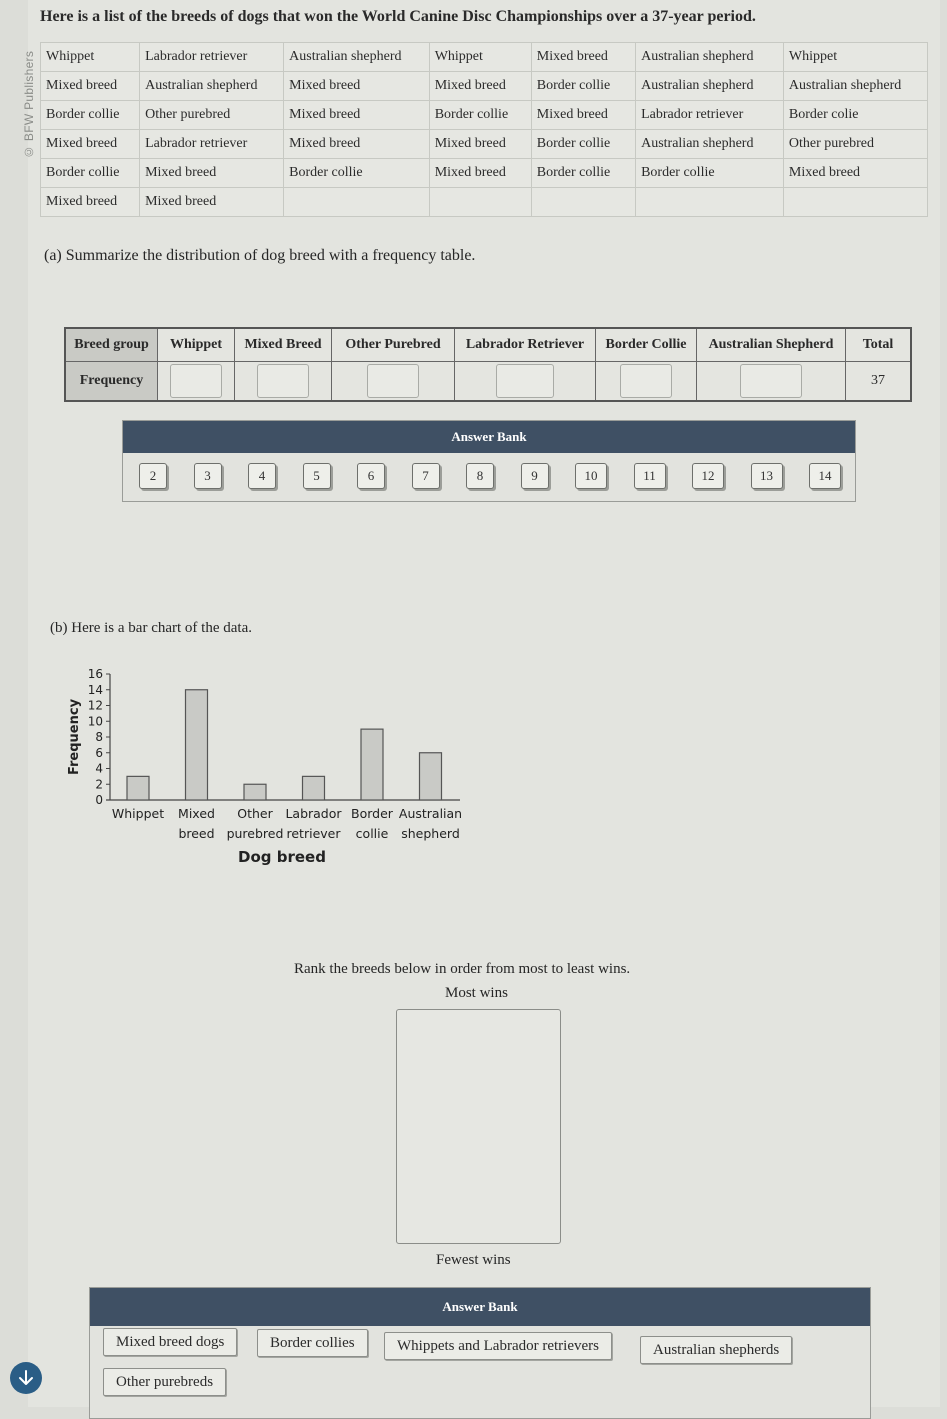 The width and height of the screenshot is (947, 1419). Describe the element at coordinates (153, 476) in the screenshot. I see `number-chip-2: 2` at that location.